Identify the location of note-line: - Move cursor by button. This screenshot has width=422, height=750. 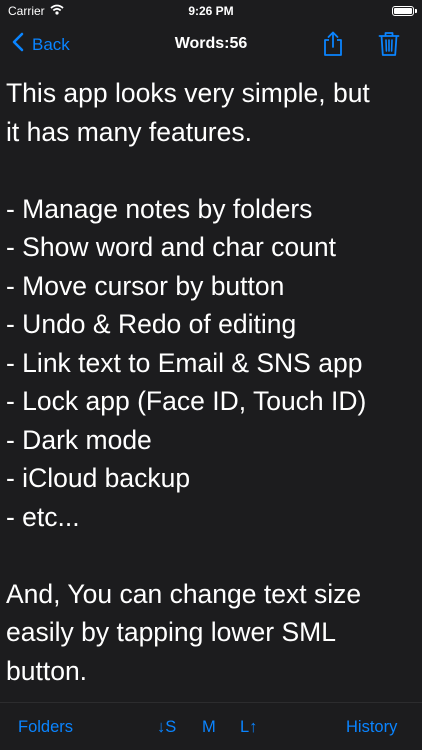
(145, 285).